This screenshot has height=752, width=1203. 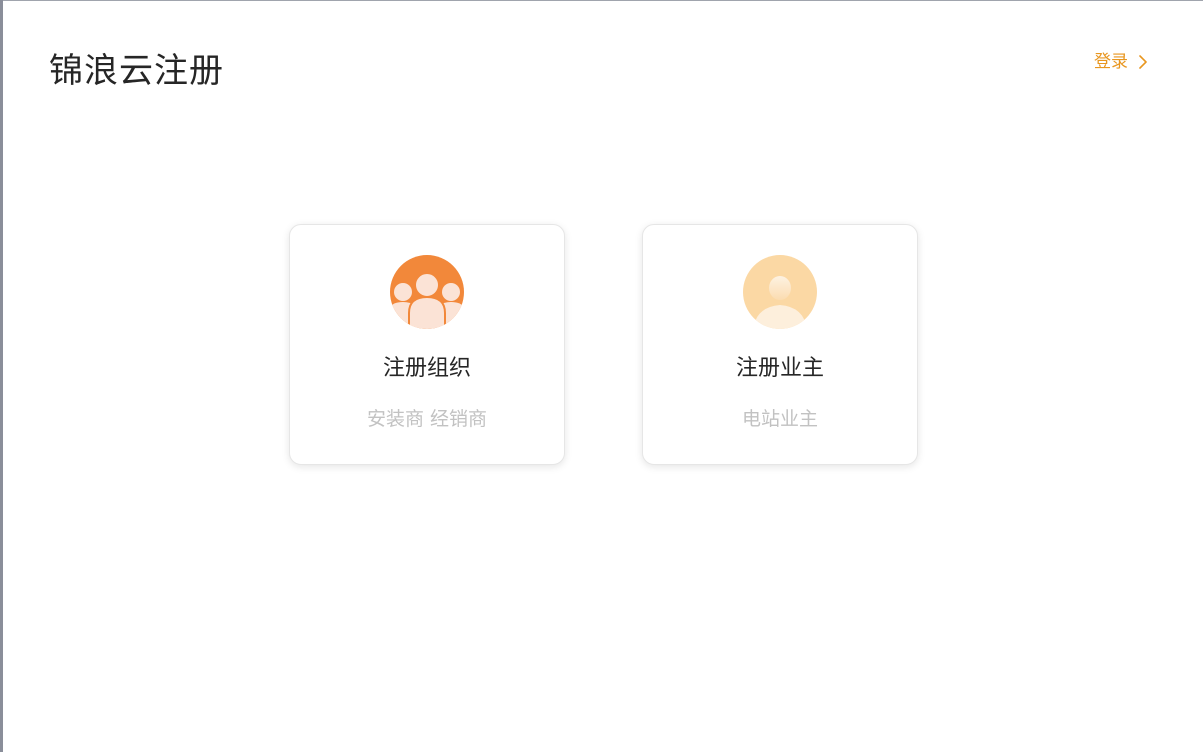 What do you see at coordinates (780, 344) in the screenshot?
I see `register-owner-card: 注册业主 电站业主` at bounding box center [780, 344].